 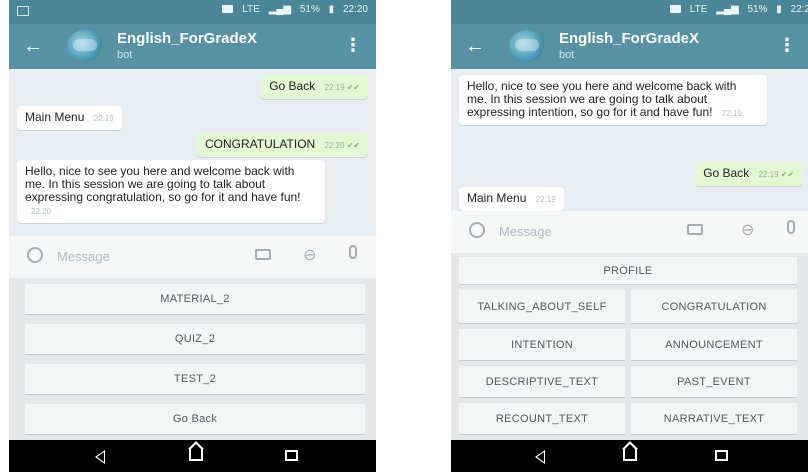 I want to click on status-icons: LTE ▂▄▆ 51% ▮ 22:20, so click(x=292, y=9).